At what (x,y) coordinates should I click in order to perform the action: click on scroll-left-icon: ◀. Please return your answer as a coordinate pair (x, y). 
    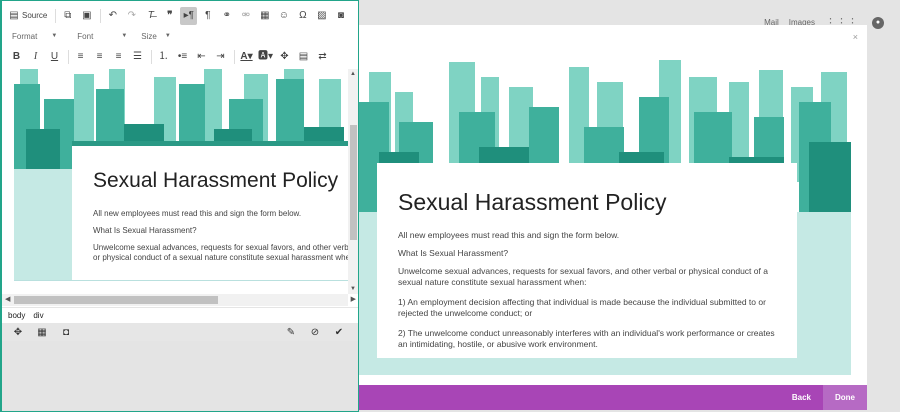
    Looking at the image, I should click on (7, 299).